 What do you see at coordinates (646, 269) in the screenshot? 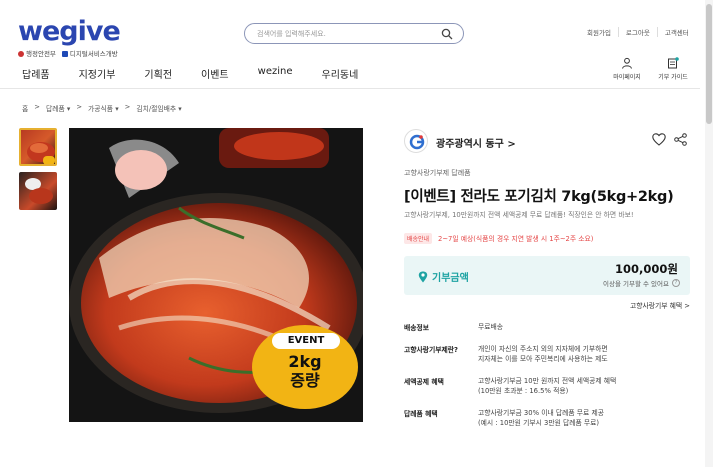
I see `donation-amount: 100,000원` at bounding box center [646, 269].